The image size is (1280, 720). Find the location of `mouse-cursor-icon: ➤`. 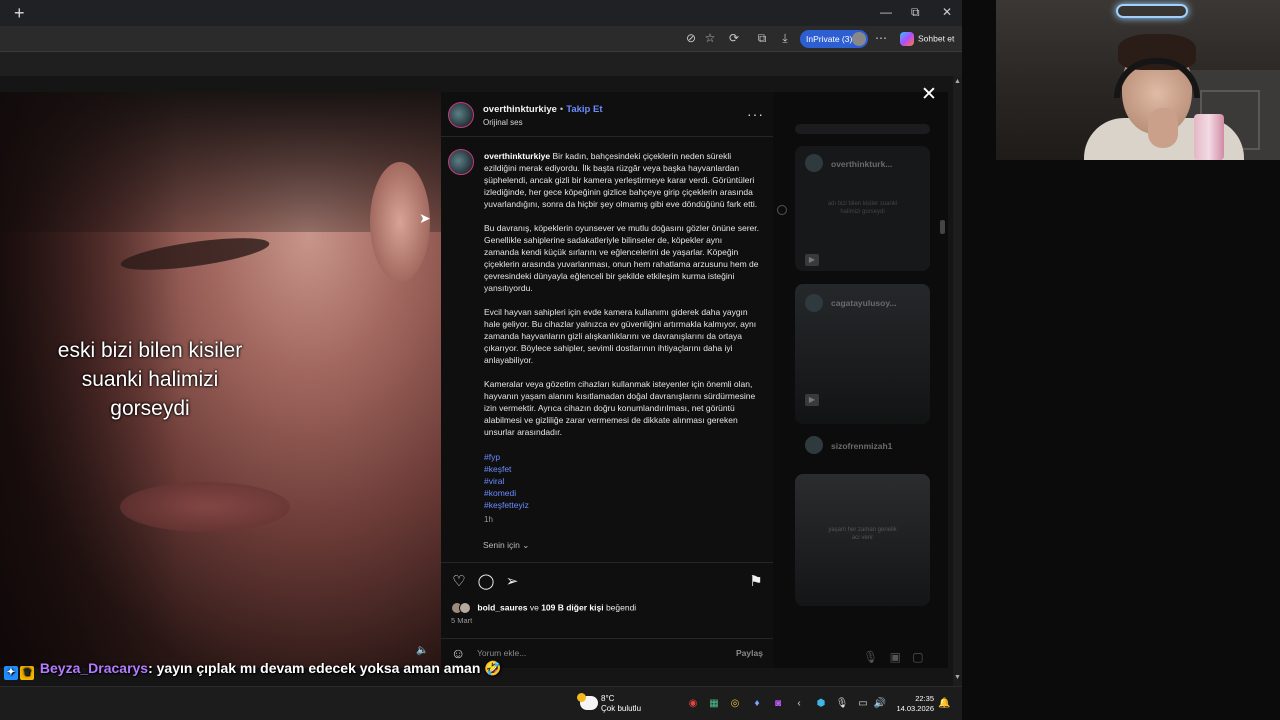

mouse-cursor-icon: ➤ is located at coordinates (425, 218).